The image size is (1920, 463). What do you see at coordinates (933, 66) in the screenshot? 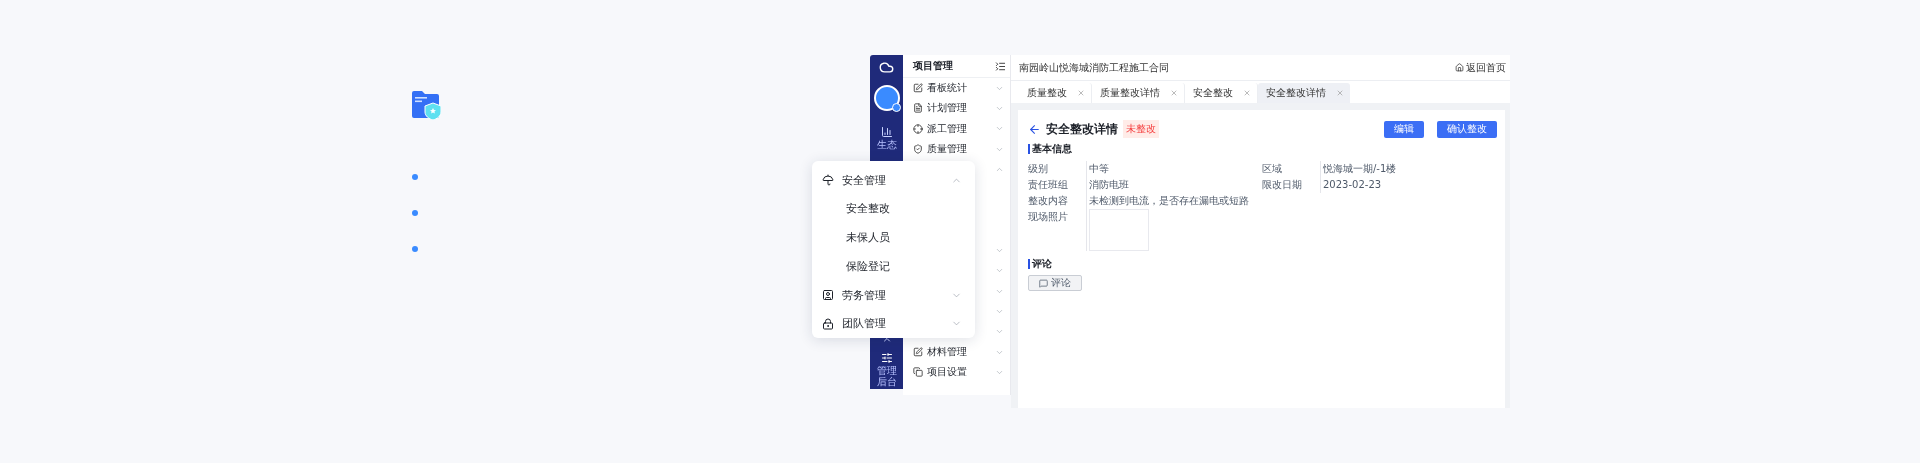
I see `nav-title: 项目管理` at bounding box center [933, 66].